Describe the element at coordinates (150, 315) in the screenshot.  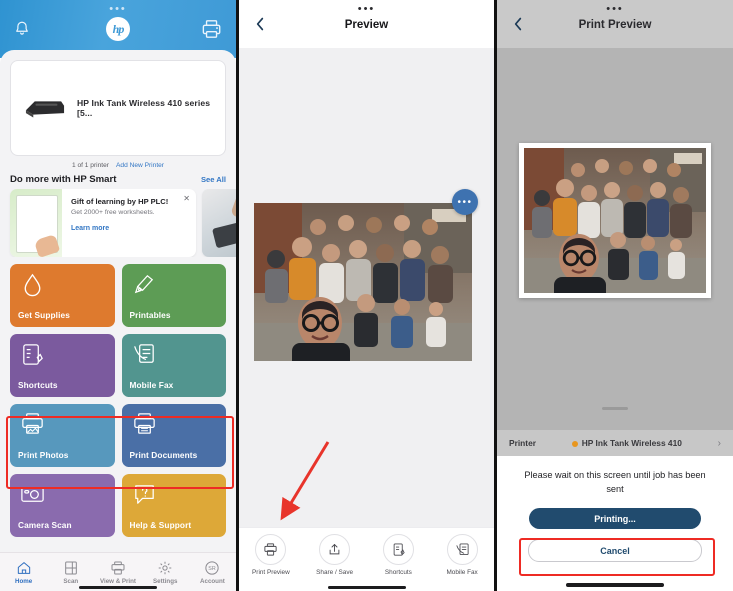
I see `tile-label: Printables` at that location.